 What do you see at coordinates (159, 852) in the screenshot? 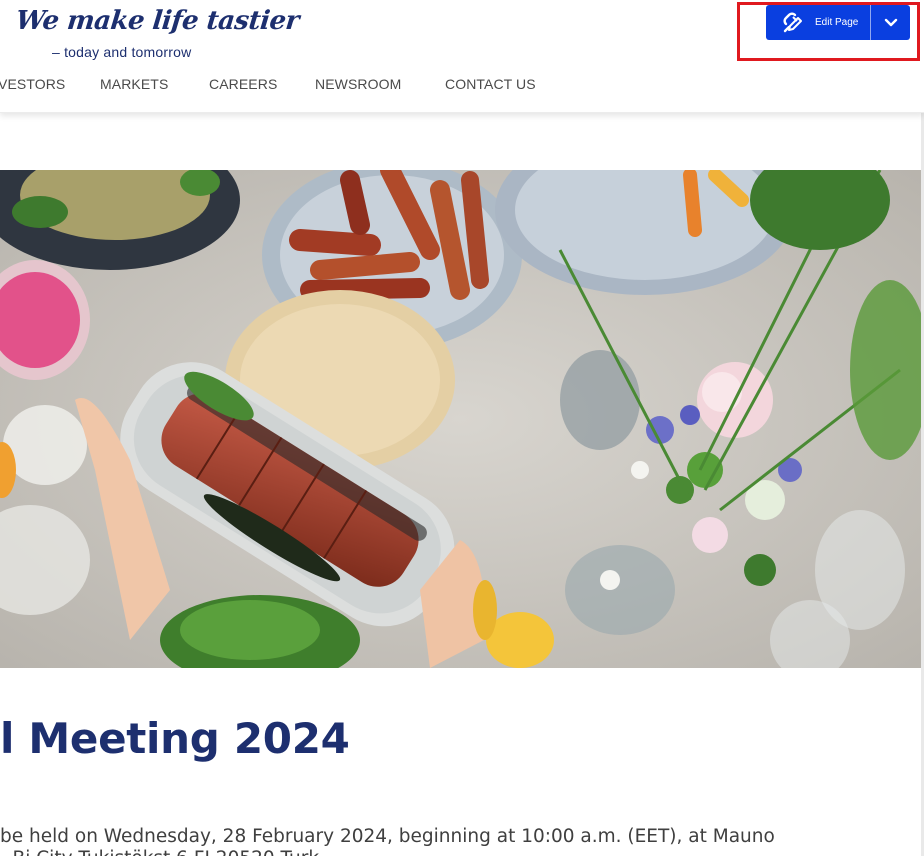
I see `meeting-text-line-2: - Bi City Tukistökst 6 FI 20520 Turk` at bounding box center [159, 852].